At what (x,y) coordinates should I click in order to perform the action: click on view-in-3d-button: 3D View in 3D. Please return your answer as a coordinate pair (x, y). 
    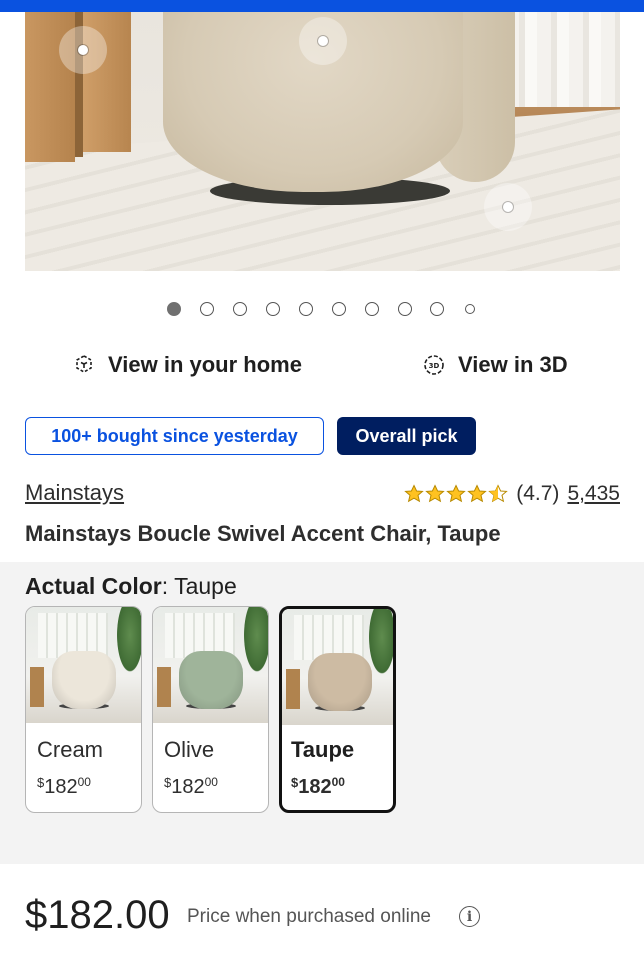
    Looking at the image, I should click on (495, 365).